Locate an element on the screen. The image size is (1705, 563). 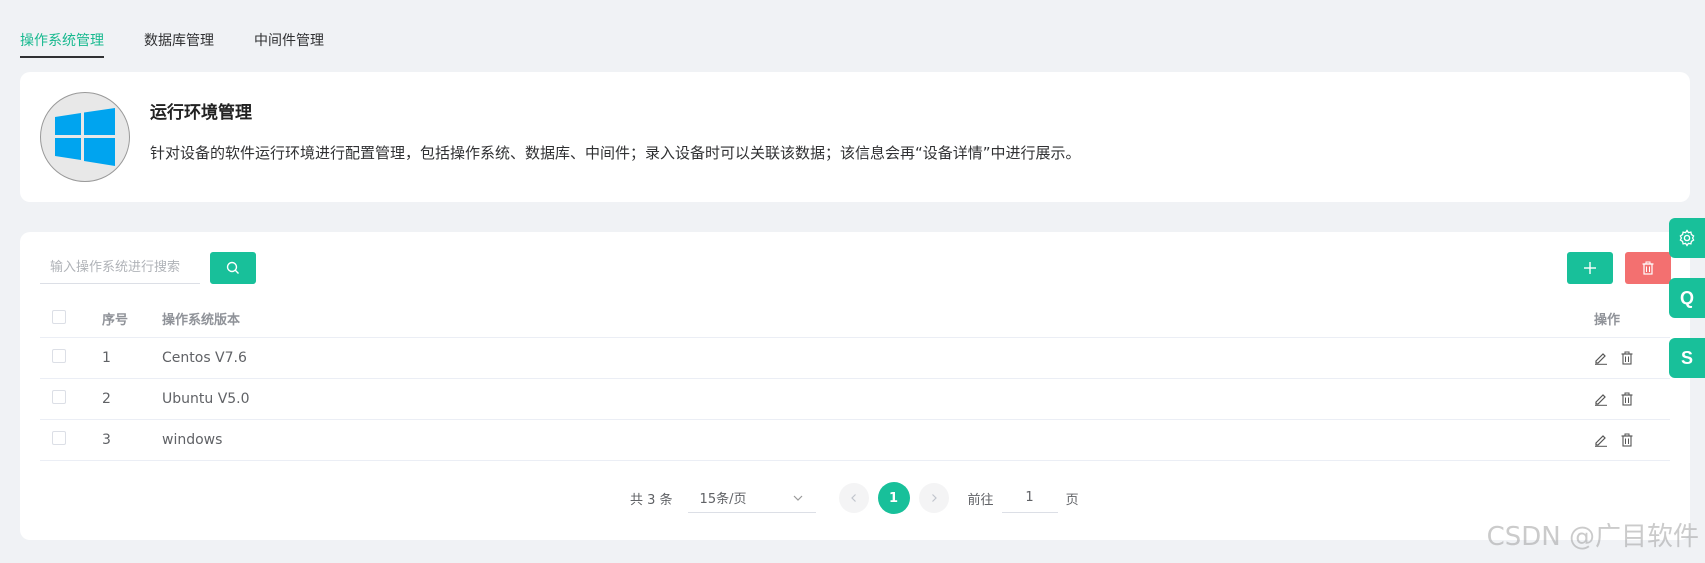
pagination: 共 3 条 15条/页 1 前往 页 is located at coordinates (854, 498).